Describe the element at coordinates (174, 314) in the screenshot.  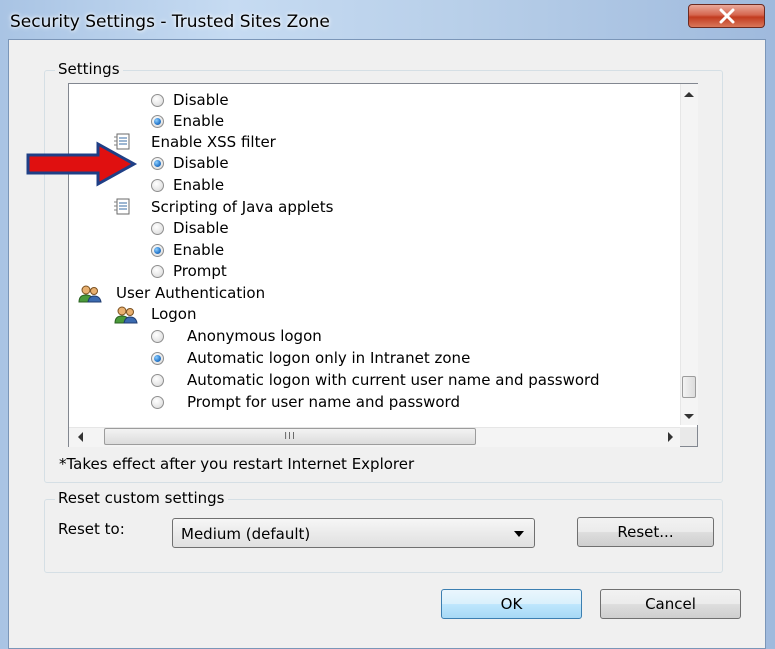
I see `category-label: Logon` at that location.